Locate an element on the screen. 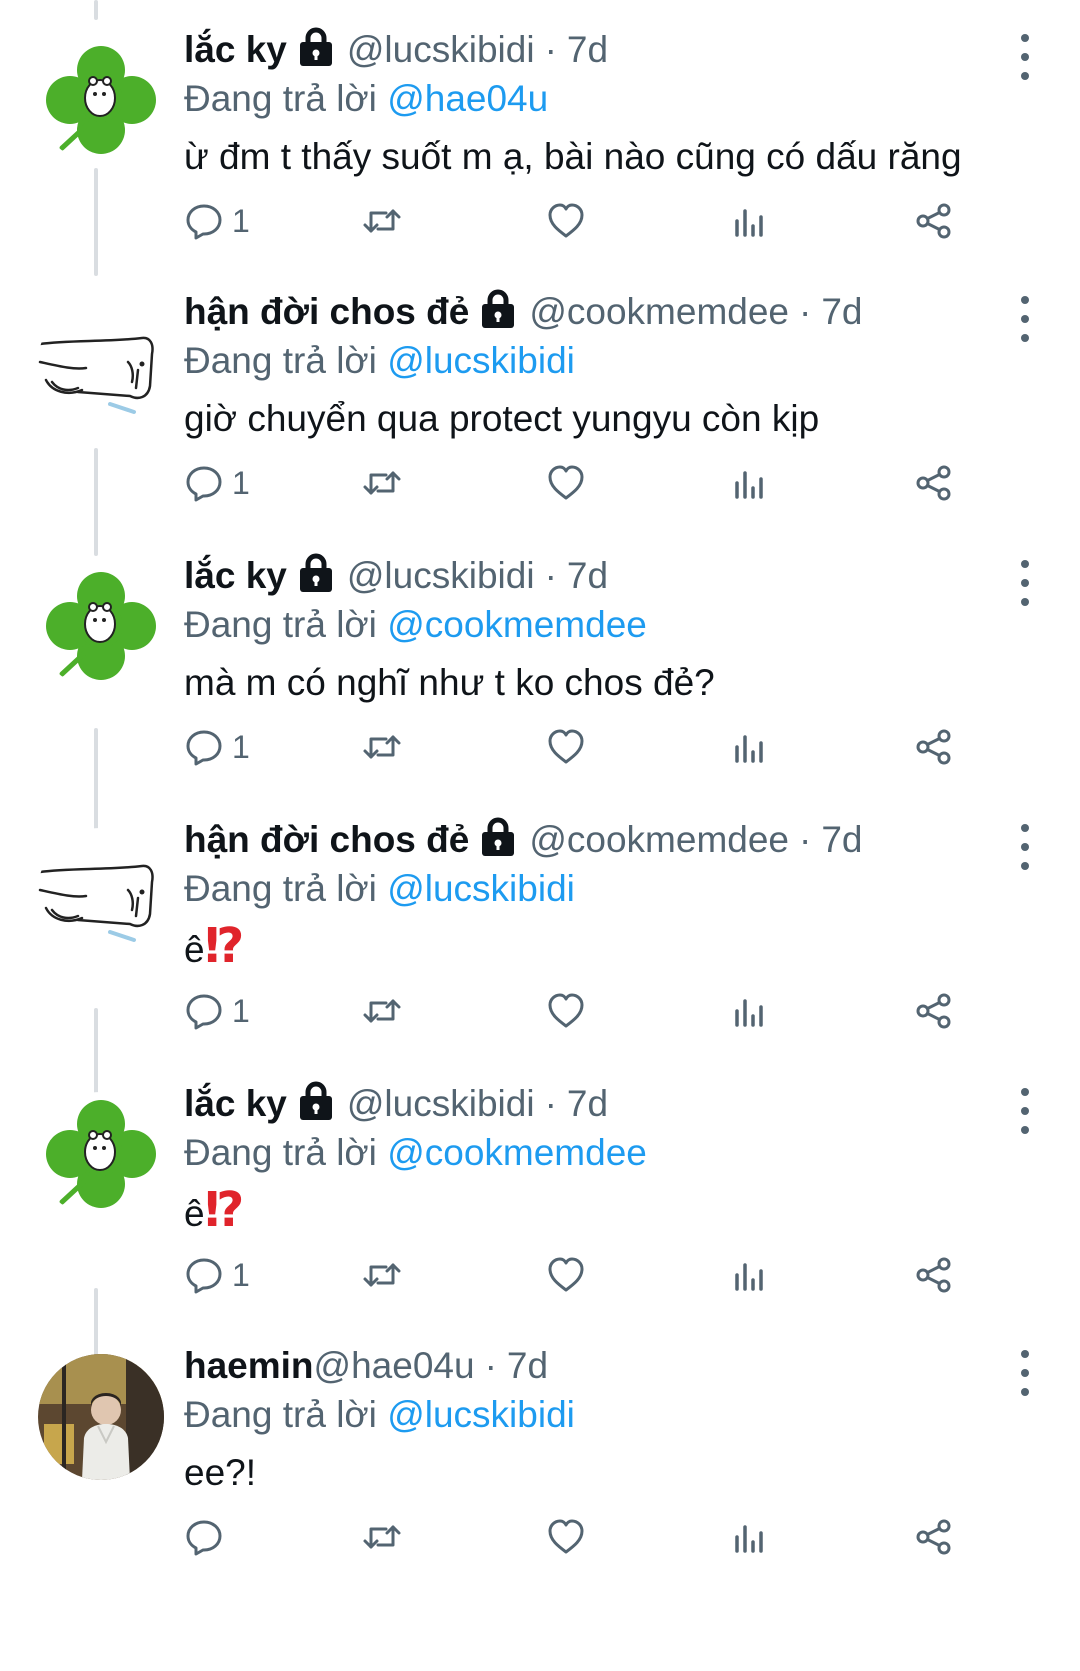 The height and width of the screenshot is (1671, 1080). tweet-header: haemin @hae04u · 7d is located at coordinates (632, 1366).